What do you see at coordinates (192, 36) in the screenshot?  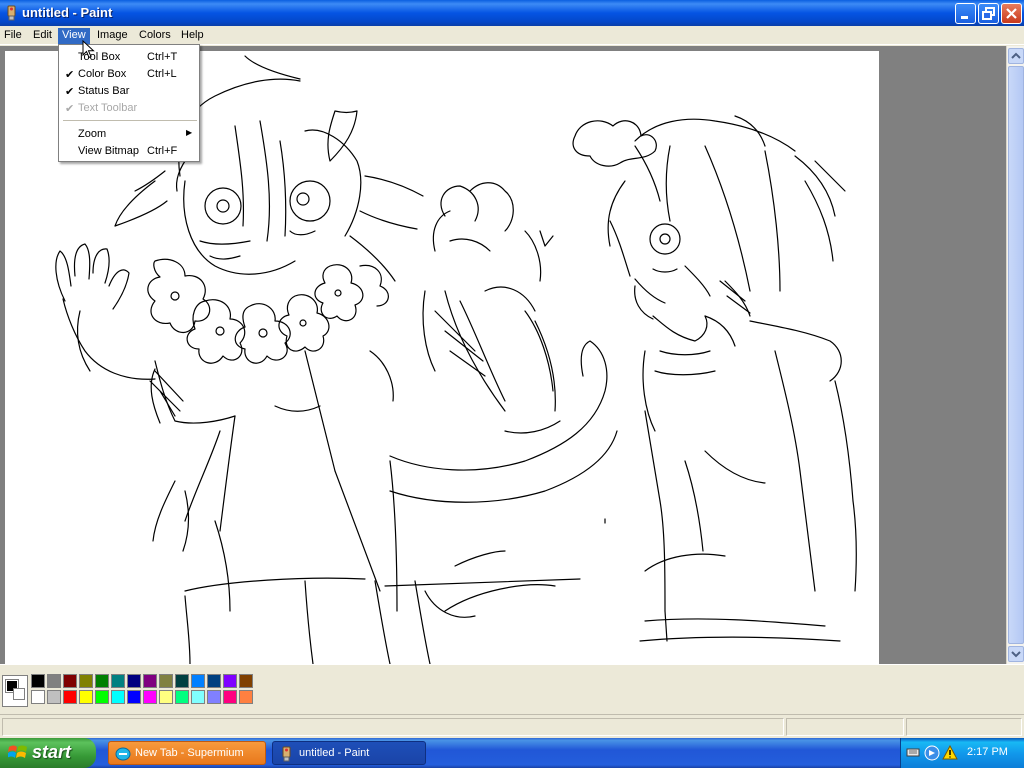 I see `menu-help: Help` at bounding box center [192, 36].